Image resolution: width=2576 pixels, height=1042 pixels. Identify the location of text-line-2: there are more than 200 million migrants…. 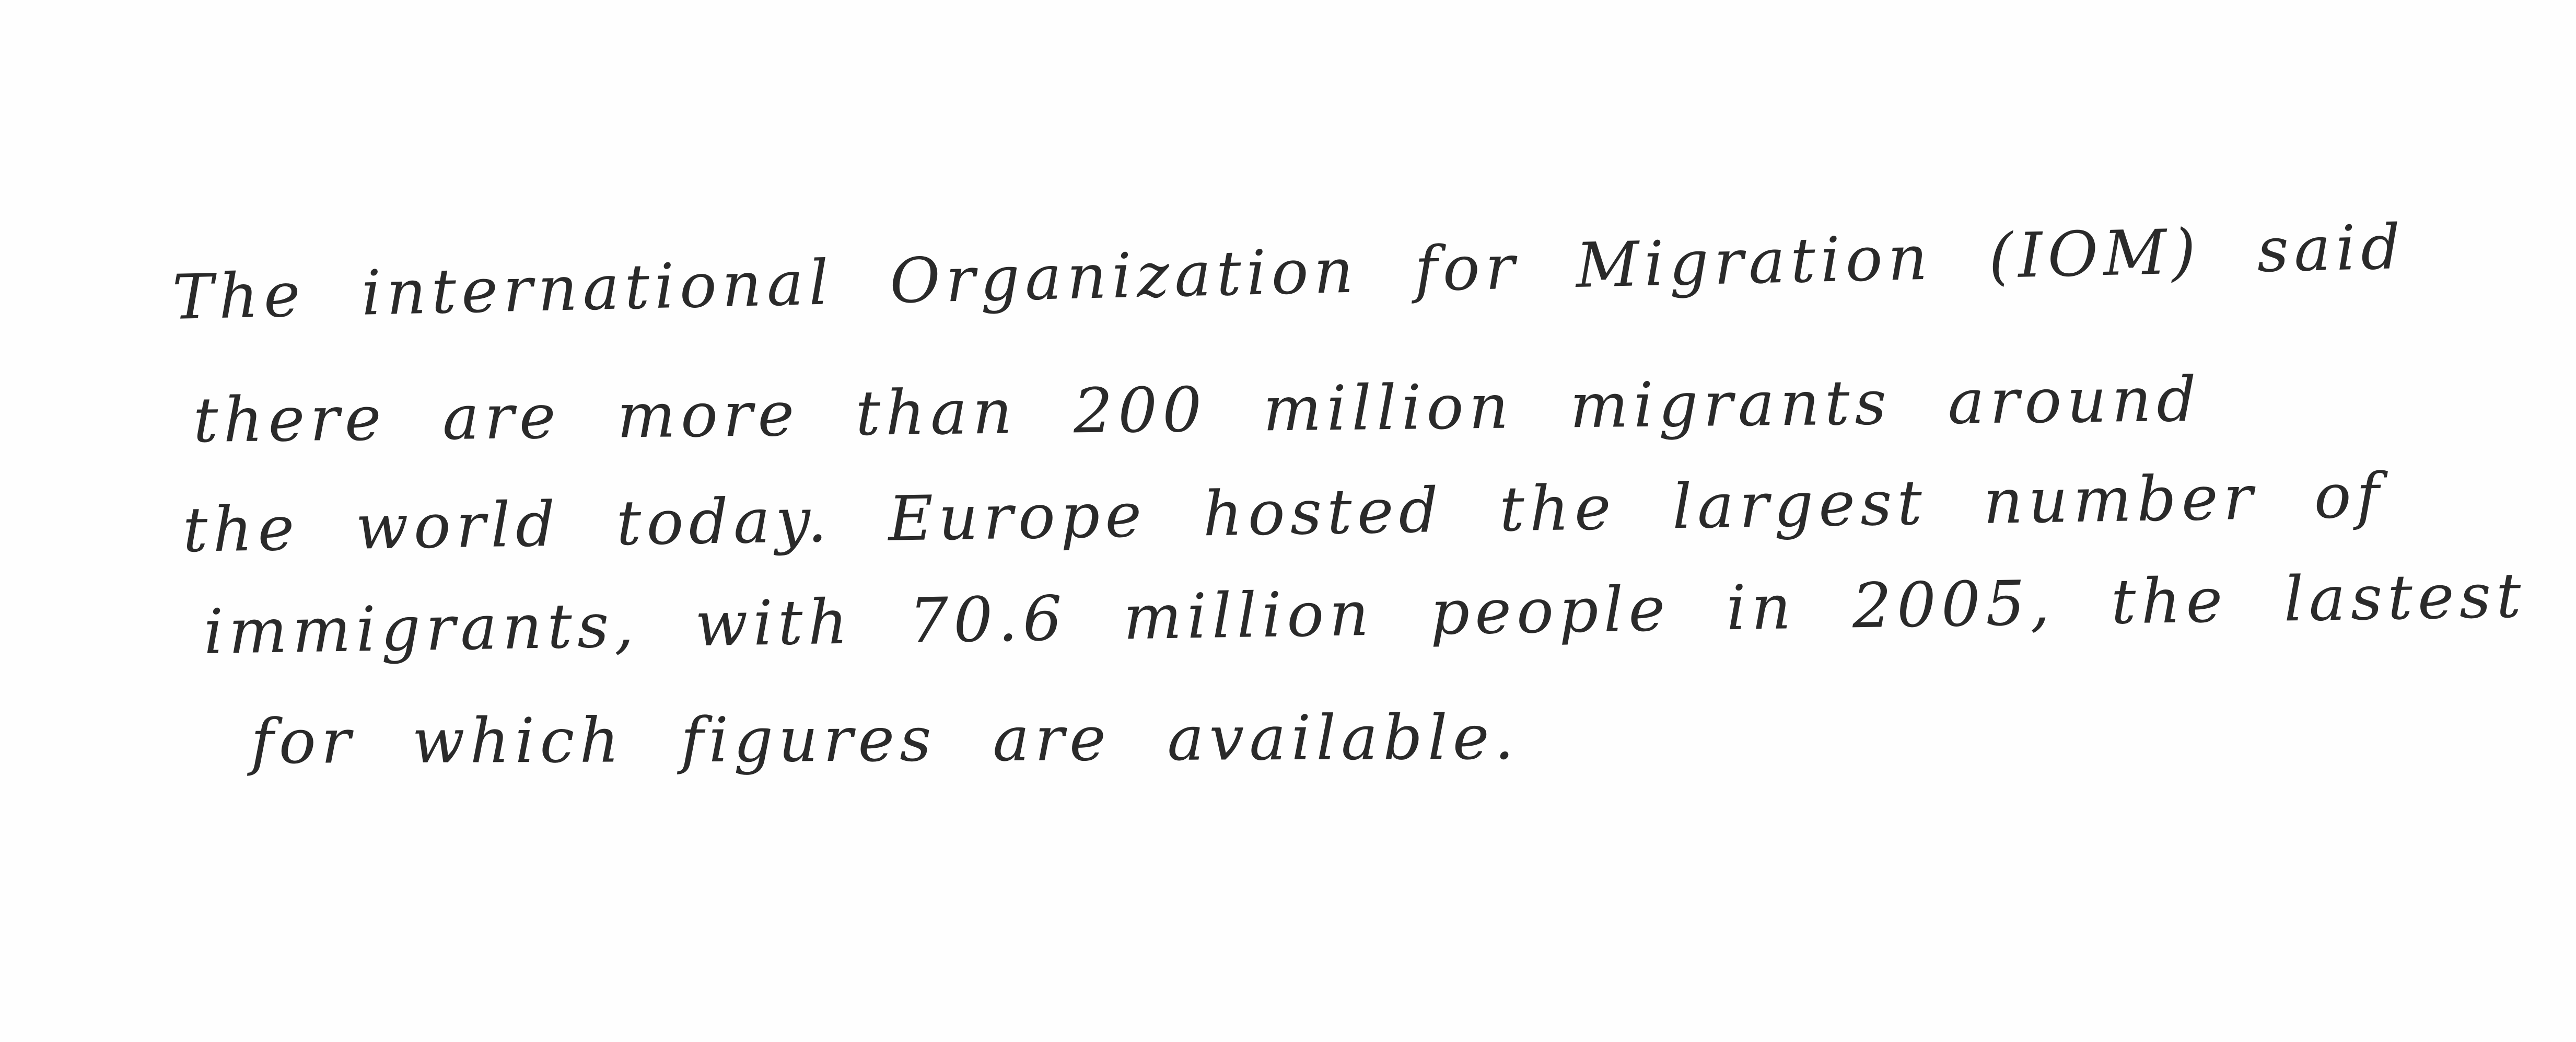
(1197, 409).